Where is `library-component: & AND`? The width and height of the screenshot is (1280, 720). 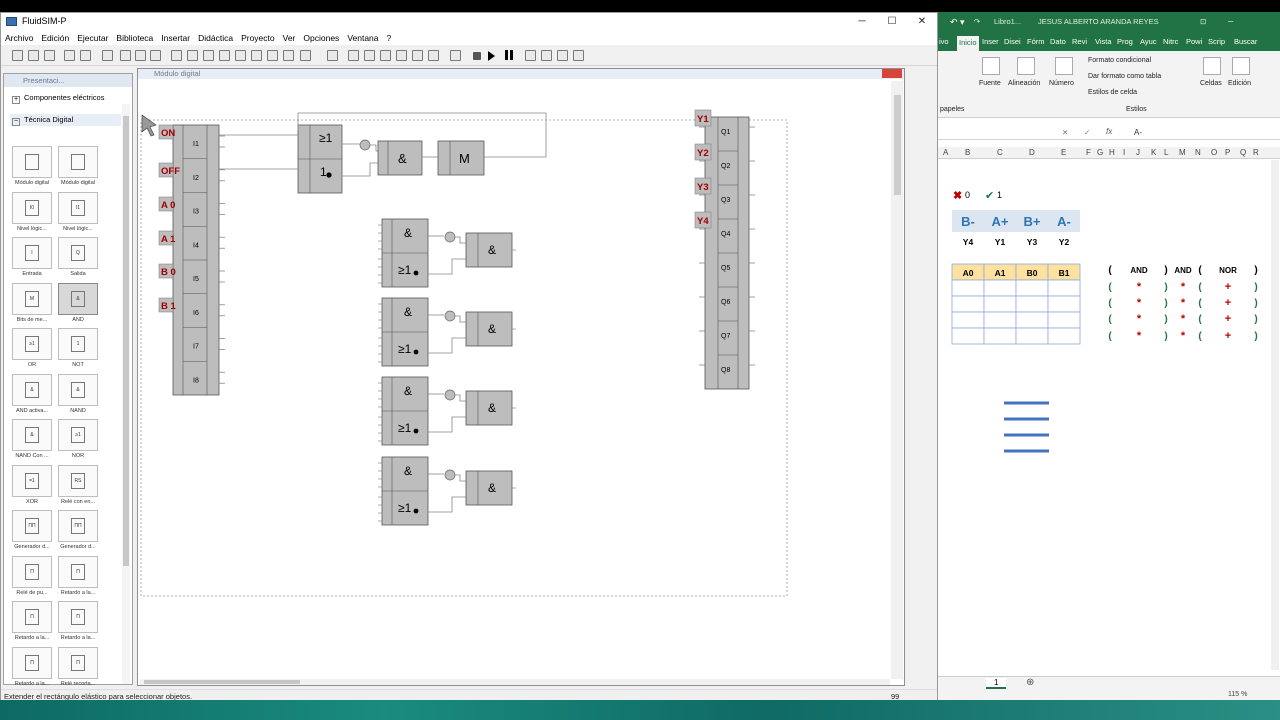 library-component: & AND is located at coordinates (78, 303).